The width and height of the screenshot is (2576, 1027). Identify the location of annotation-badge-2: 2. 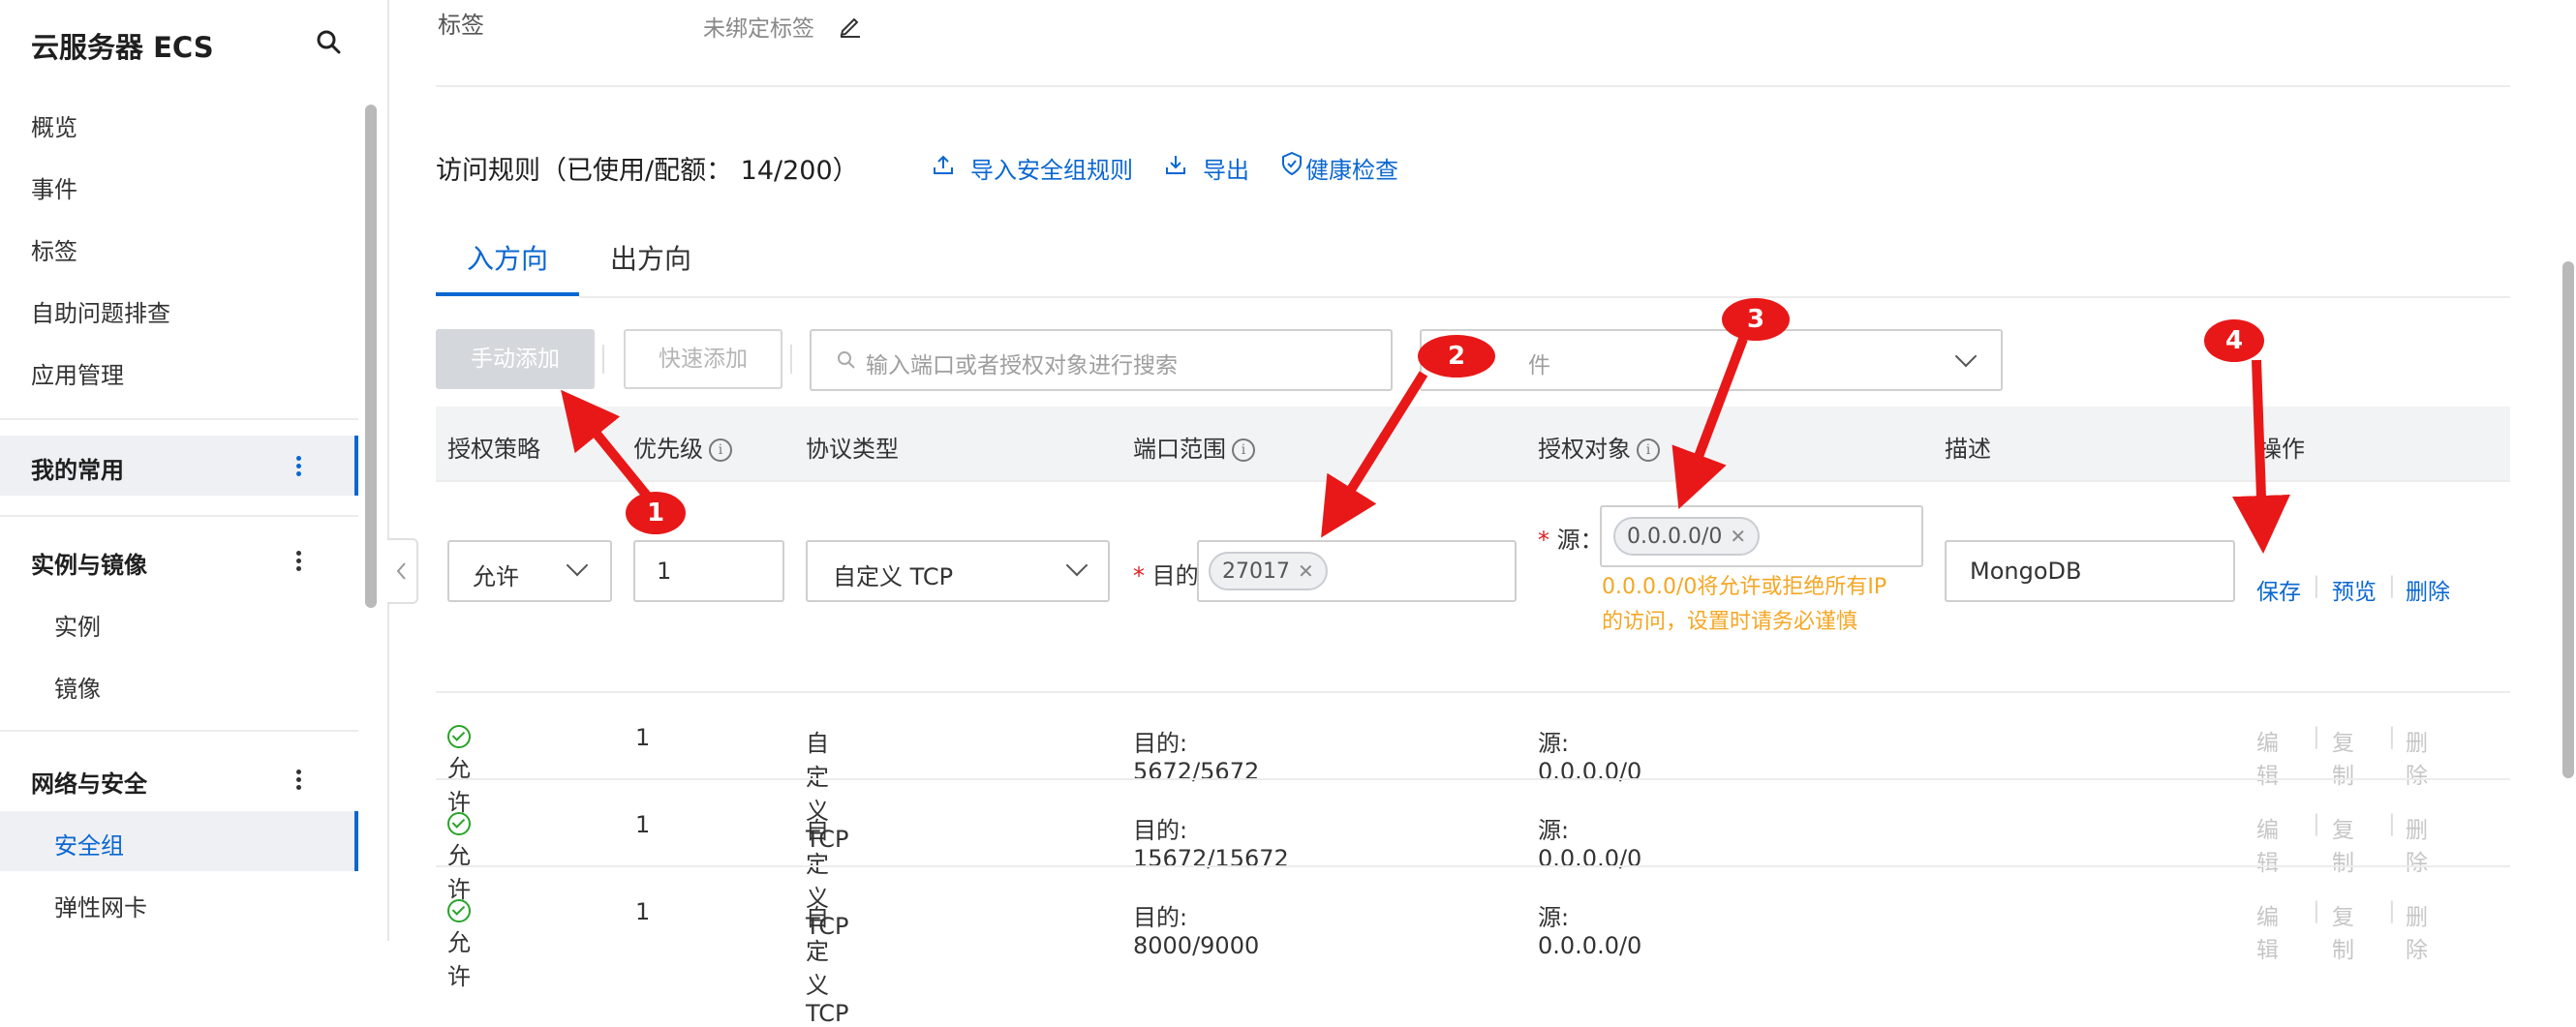
(1456, 356).